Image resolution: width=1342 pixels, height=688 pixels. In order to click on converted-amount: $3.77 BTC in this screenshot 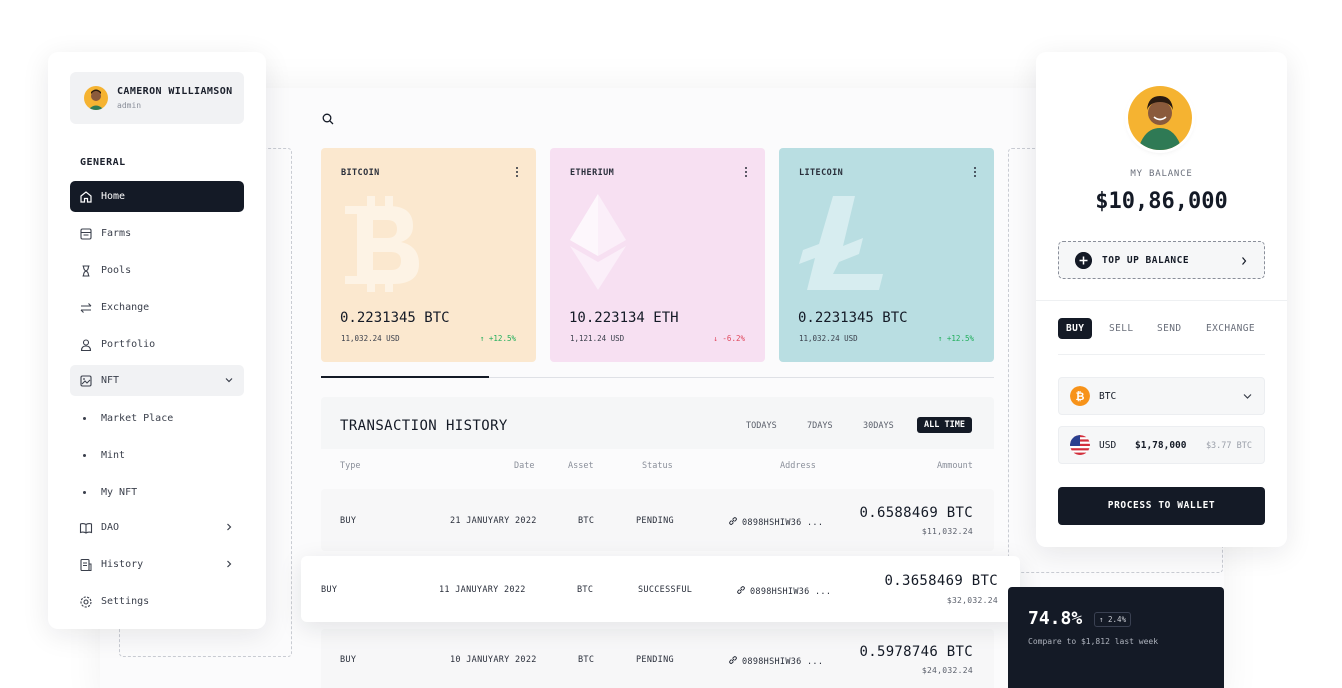, I will do `click(1228, 446)`.